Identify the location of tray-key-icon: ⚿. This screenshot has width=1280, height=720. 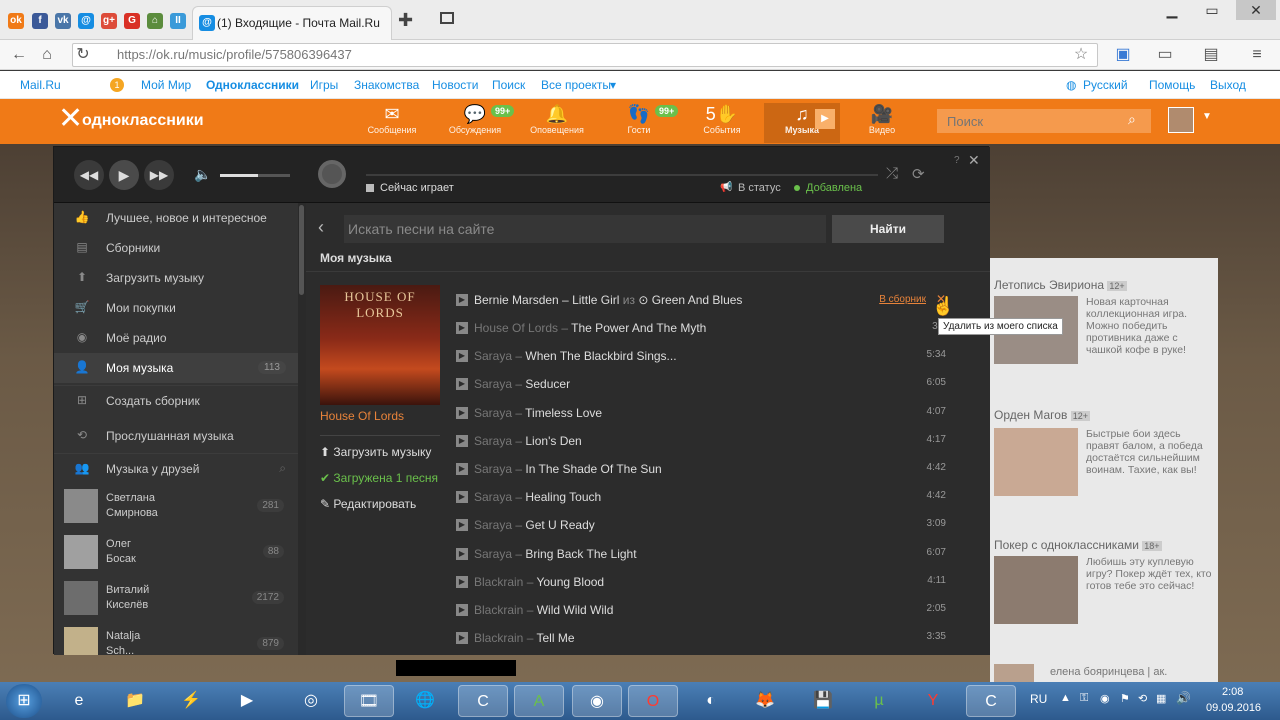
(1084, 698).